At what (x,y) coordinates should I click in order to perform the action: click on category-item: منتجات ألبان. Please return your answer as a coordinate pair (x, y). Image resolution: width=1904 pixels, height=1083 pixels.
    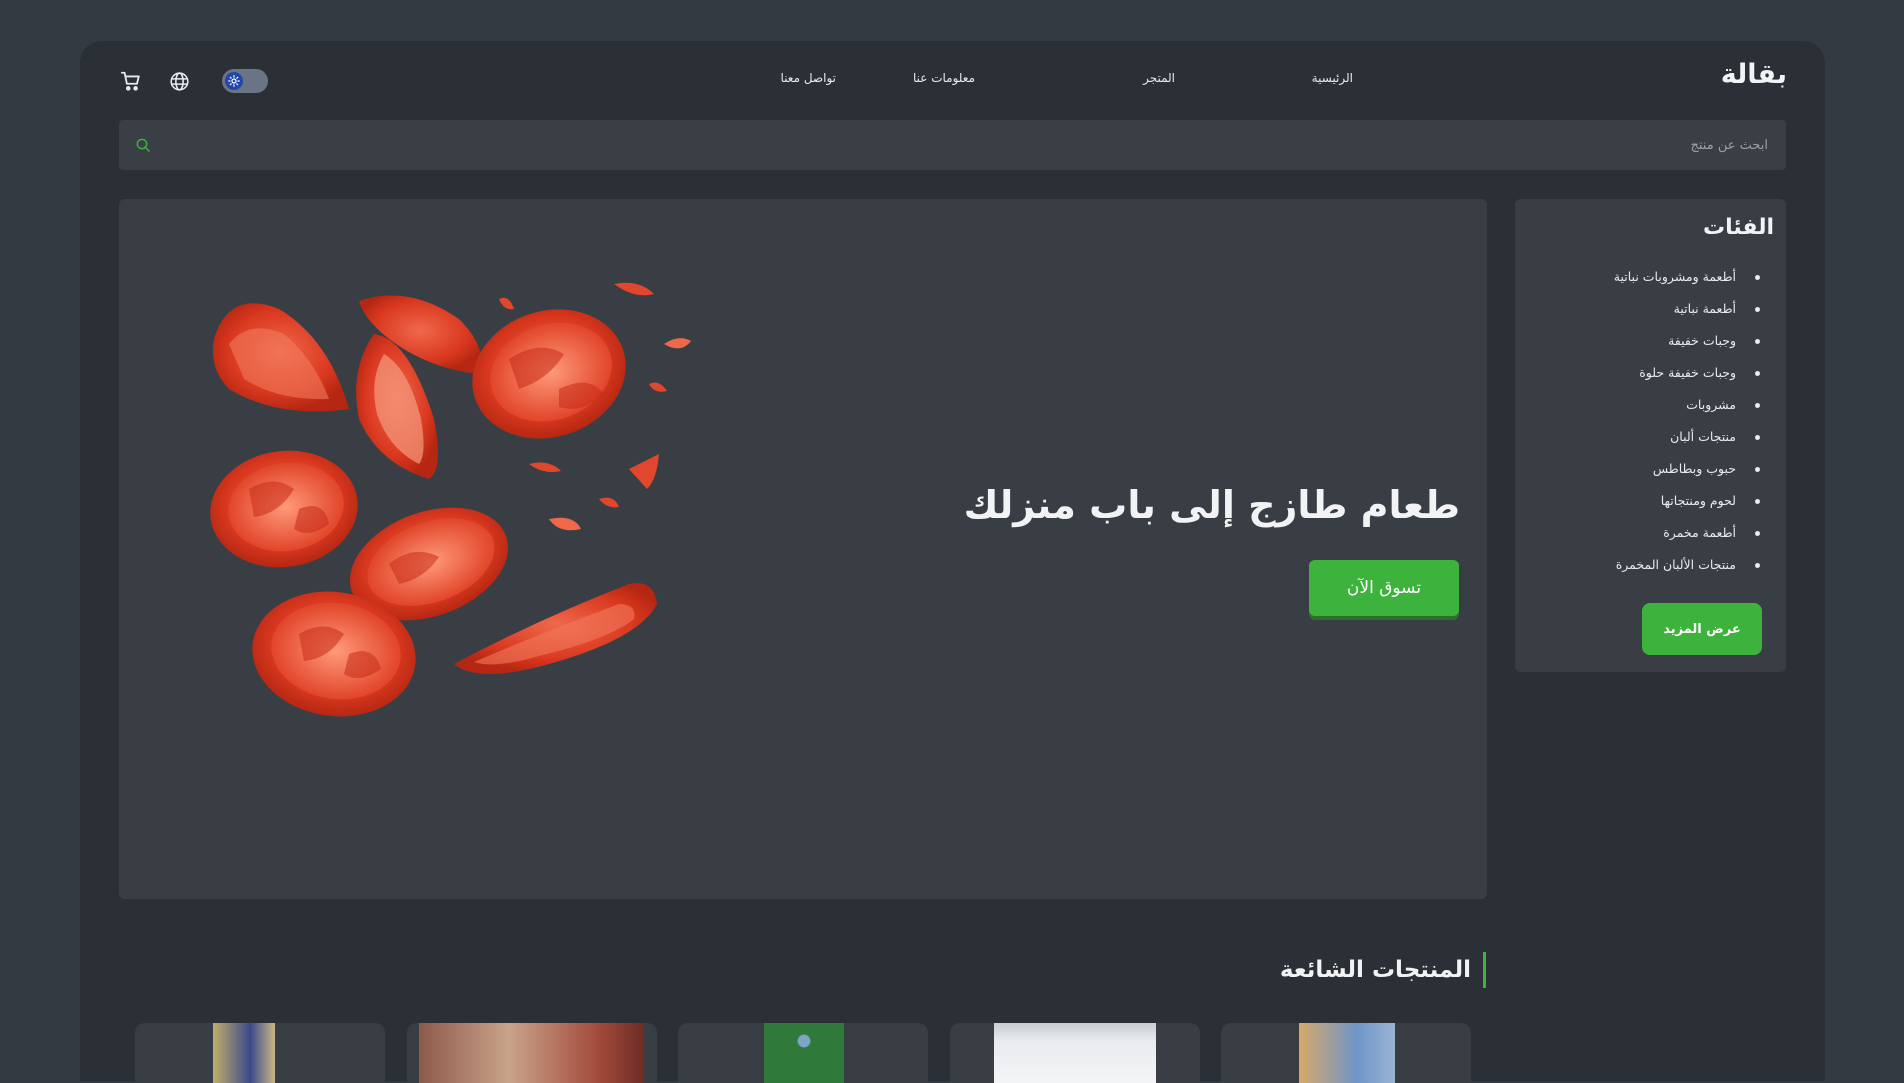
    Looking at the image, I should click on (1687, 443).